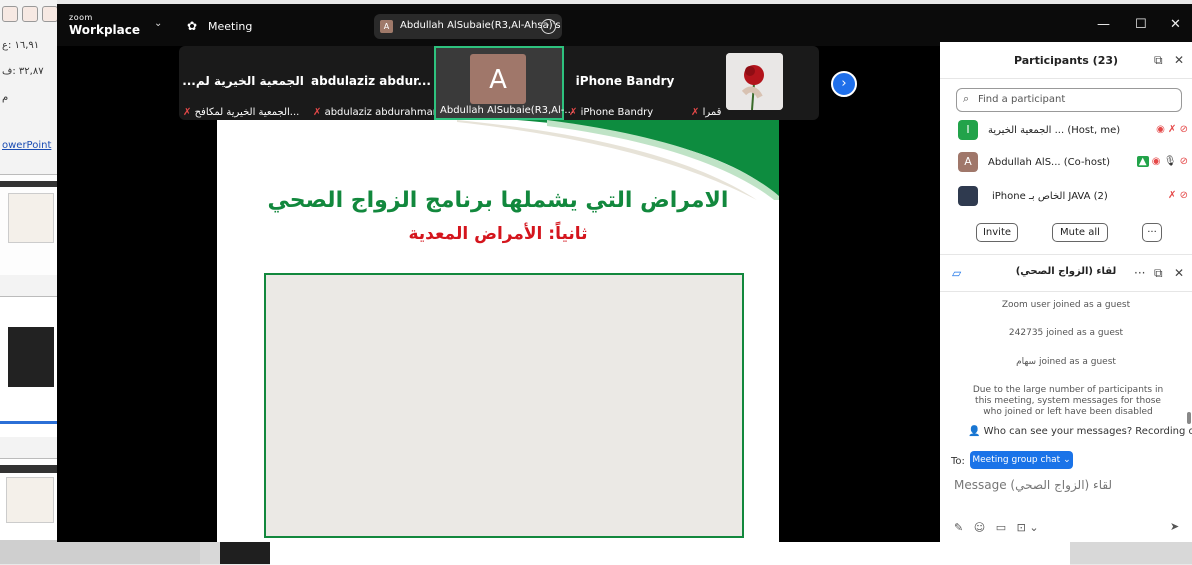  I want to click on avatar, so click(968, 196).